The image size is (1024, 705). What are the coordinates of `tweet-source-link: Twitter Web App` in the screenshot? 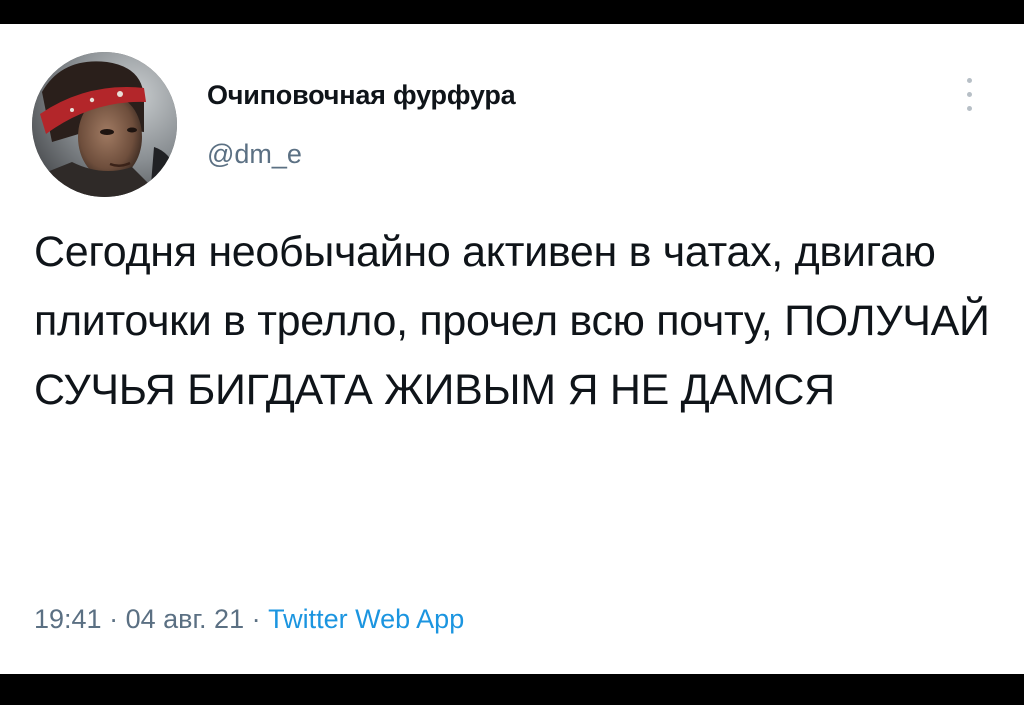 It's located at (366, 619).